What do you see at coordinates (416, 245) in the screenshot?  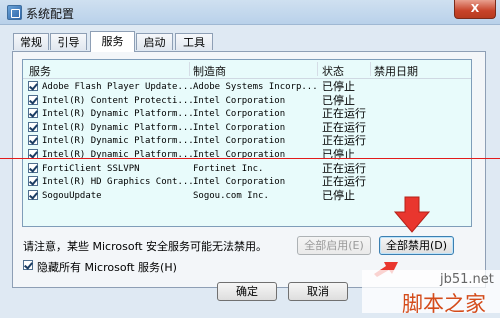 I see `disable-all-button: 全部禁用(D)` at bounding box center [416, 245].